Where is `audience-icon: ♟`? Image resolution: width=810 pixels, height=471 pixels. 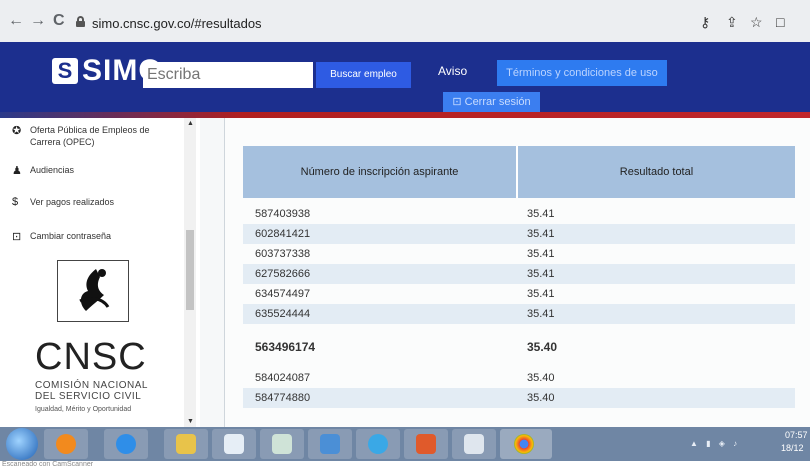 audience-icon: ♟ is located at coordinates (17, 171).